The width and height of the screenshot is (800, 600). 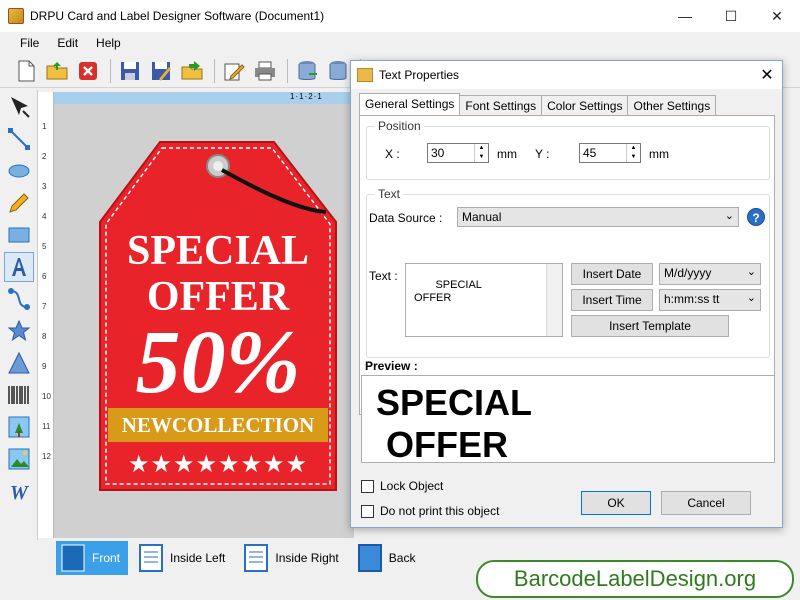 What do you see at coordinates (19, 491) in the screenshot?
I see `wordart-tool-icon: W` at bounding box center [19, 491].